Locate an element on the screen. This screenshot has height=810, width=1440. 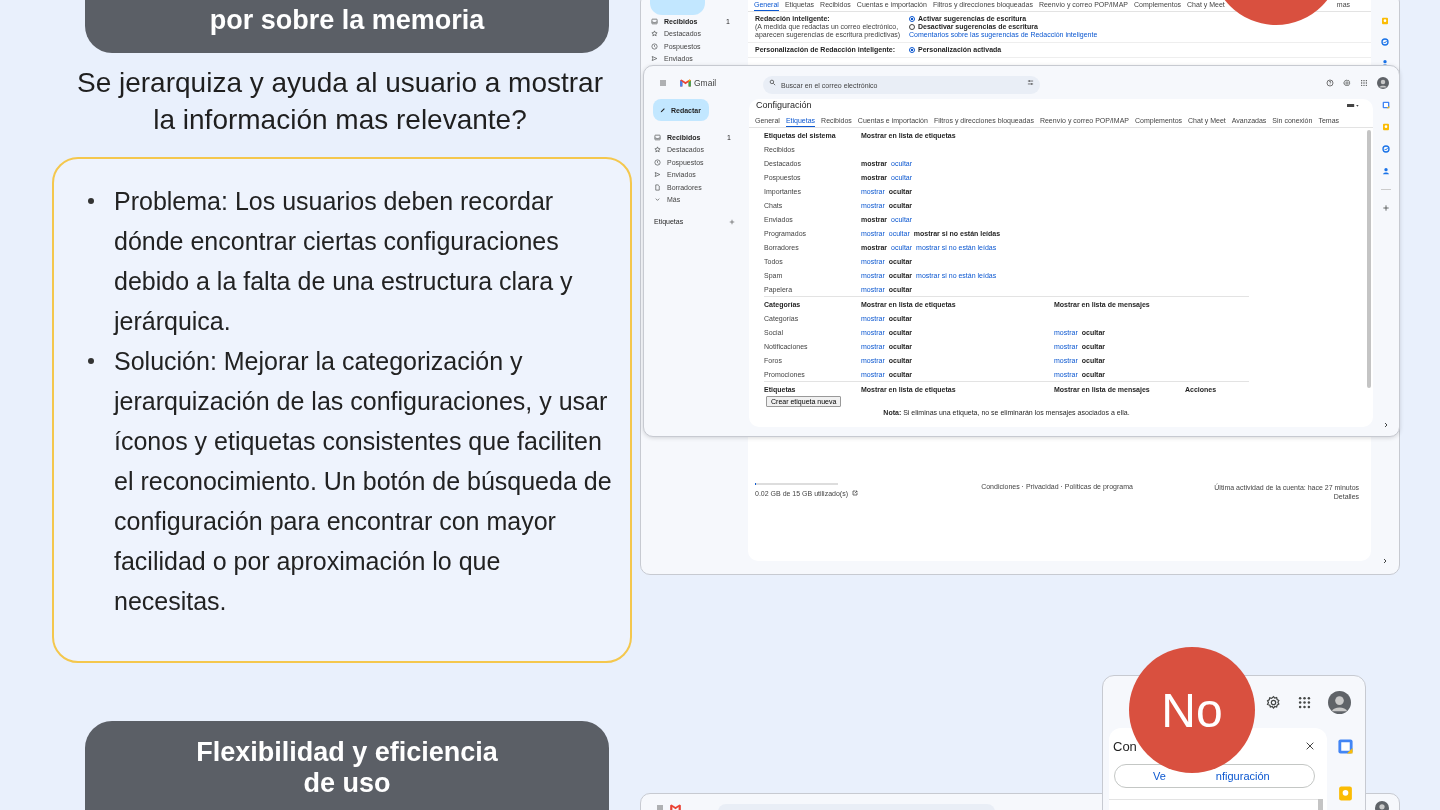
all-settings-button: Ve nfiguración is located at coordinates (1214, 776).